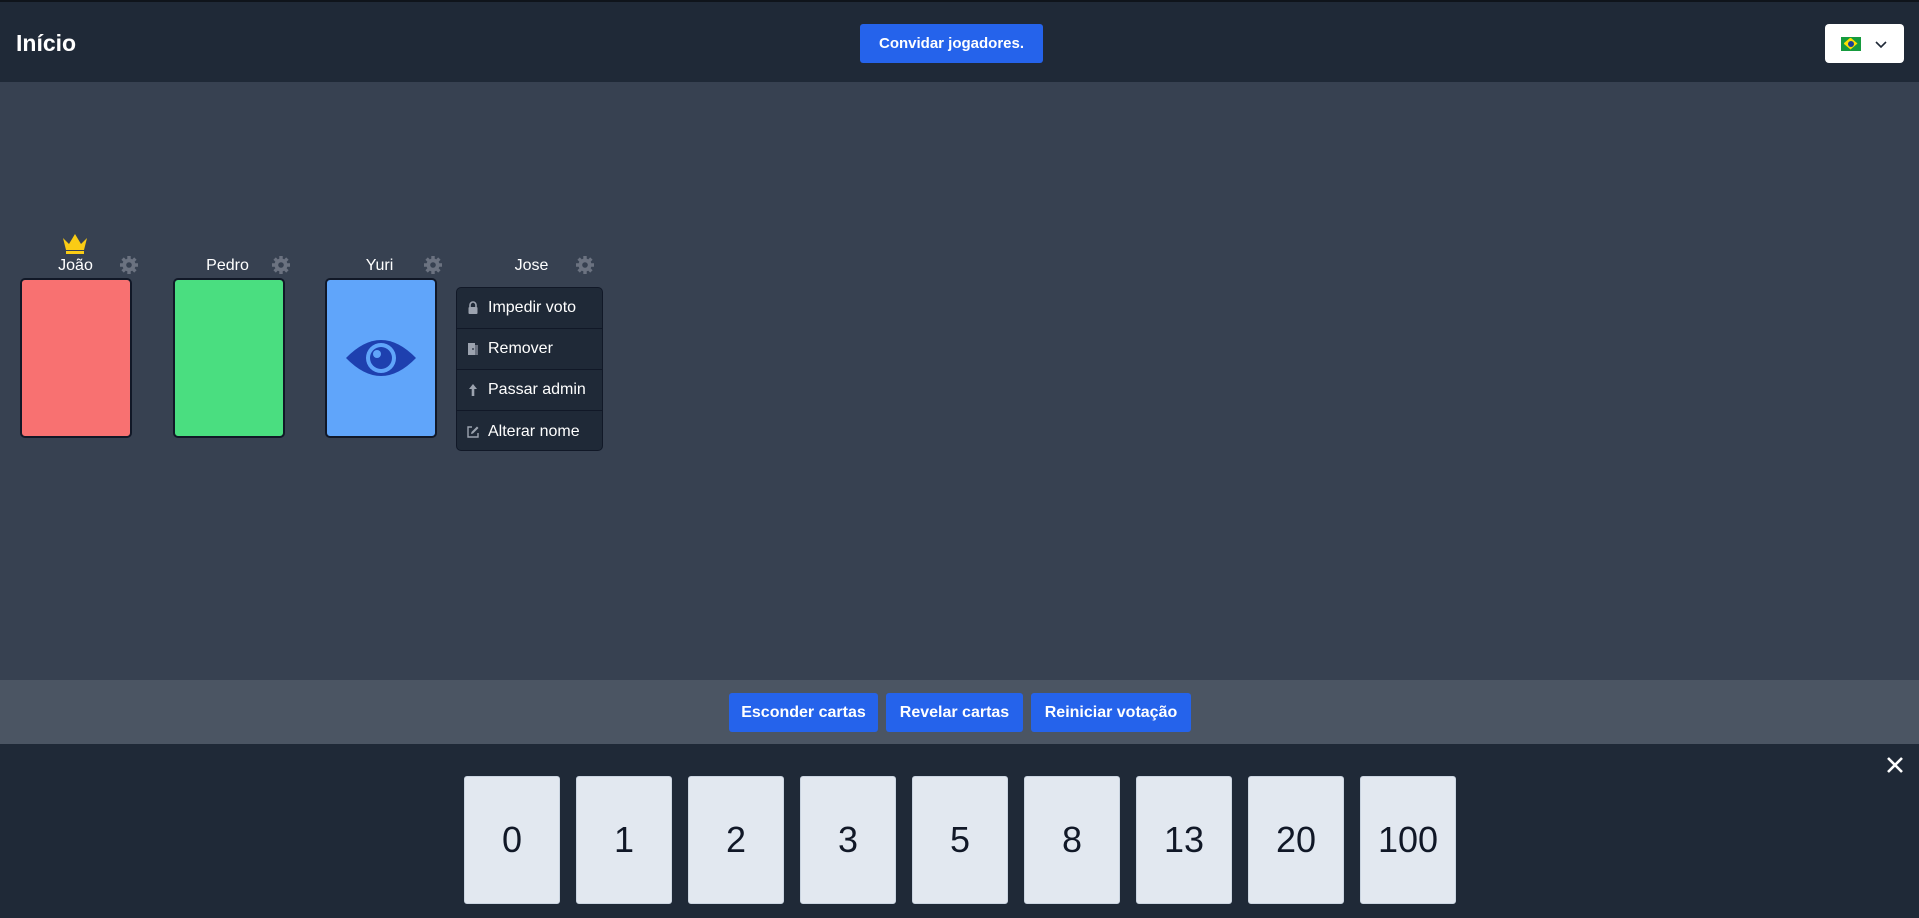 This screenshot has height=918, width=1919. Describe the element at coordinates (227, 265) in the screenshot. I see `player-name: Pedro` at that location.